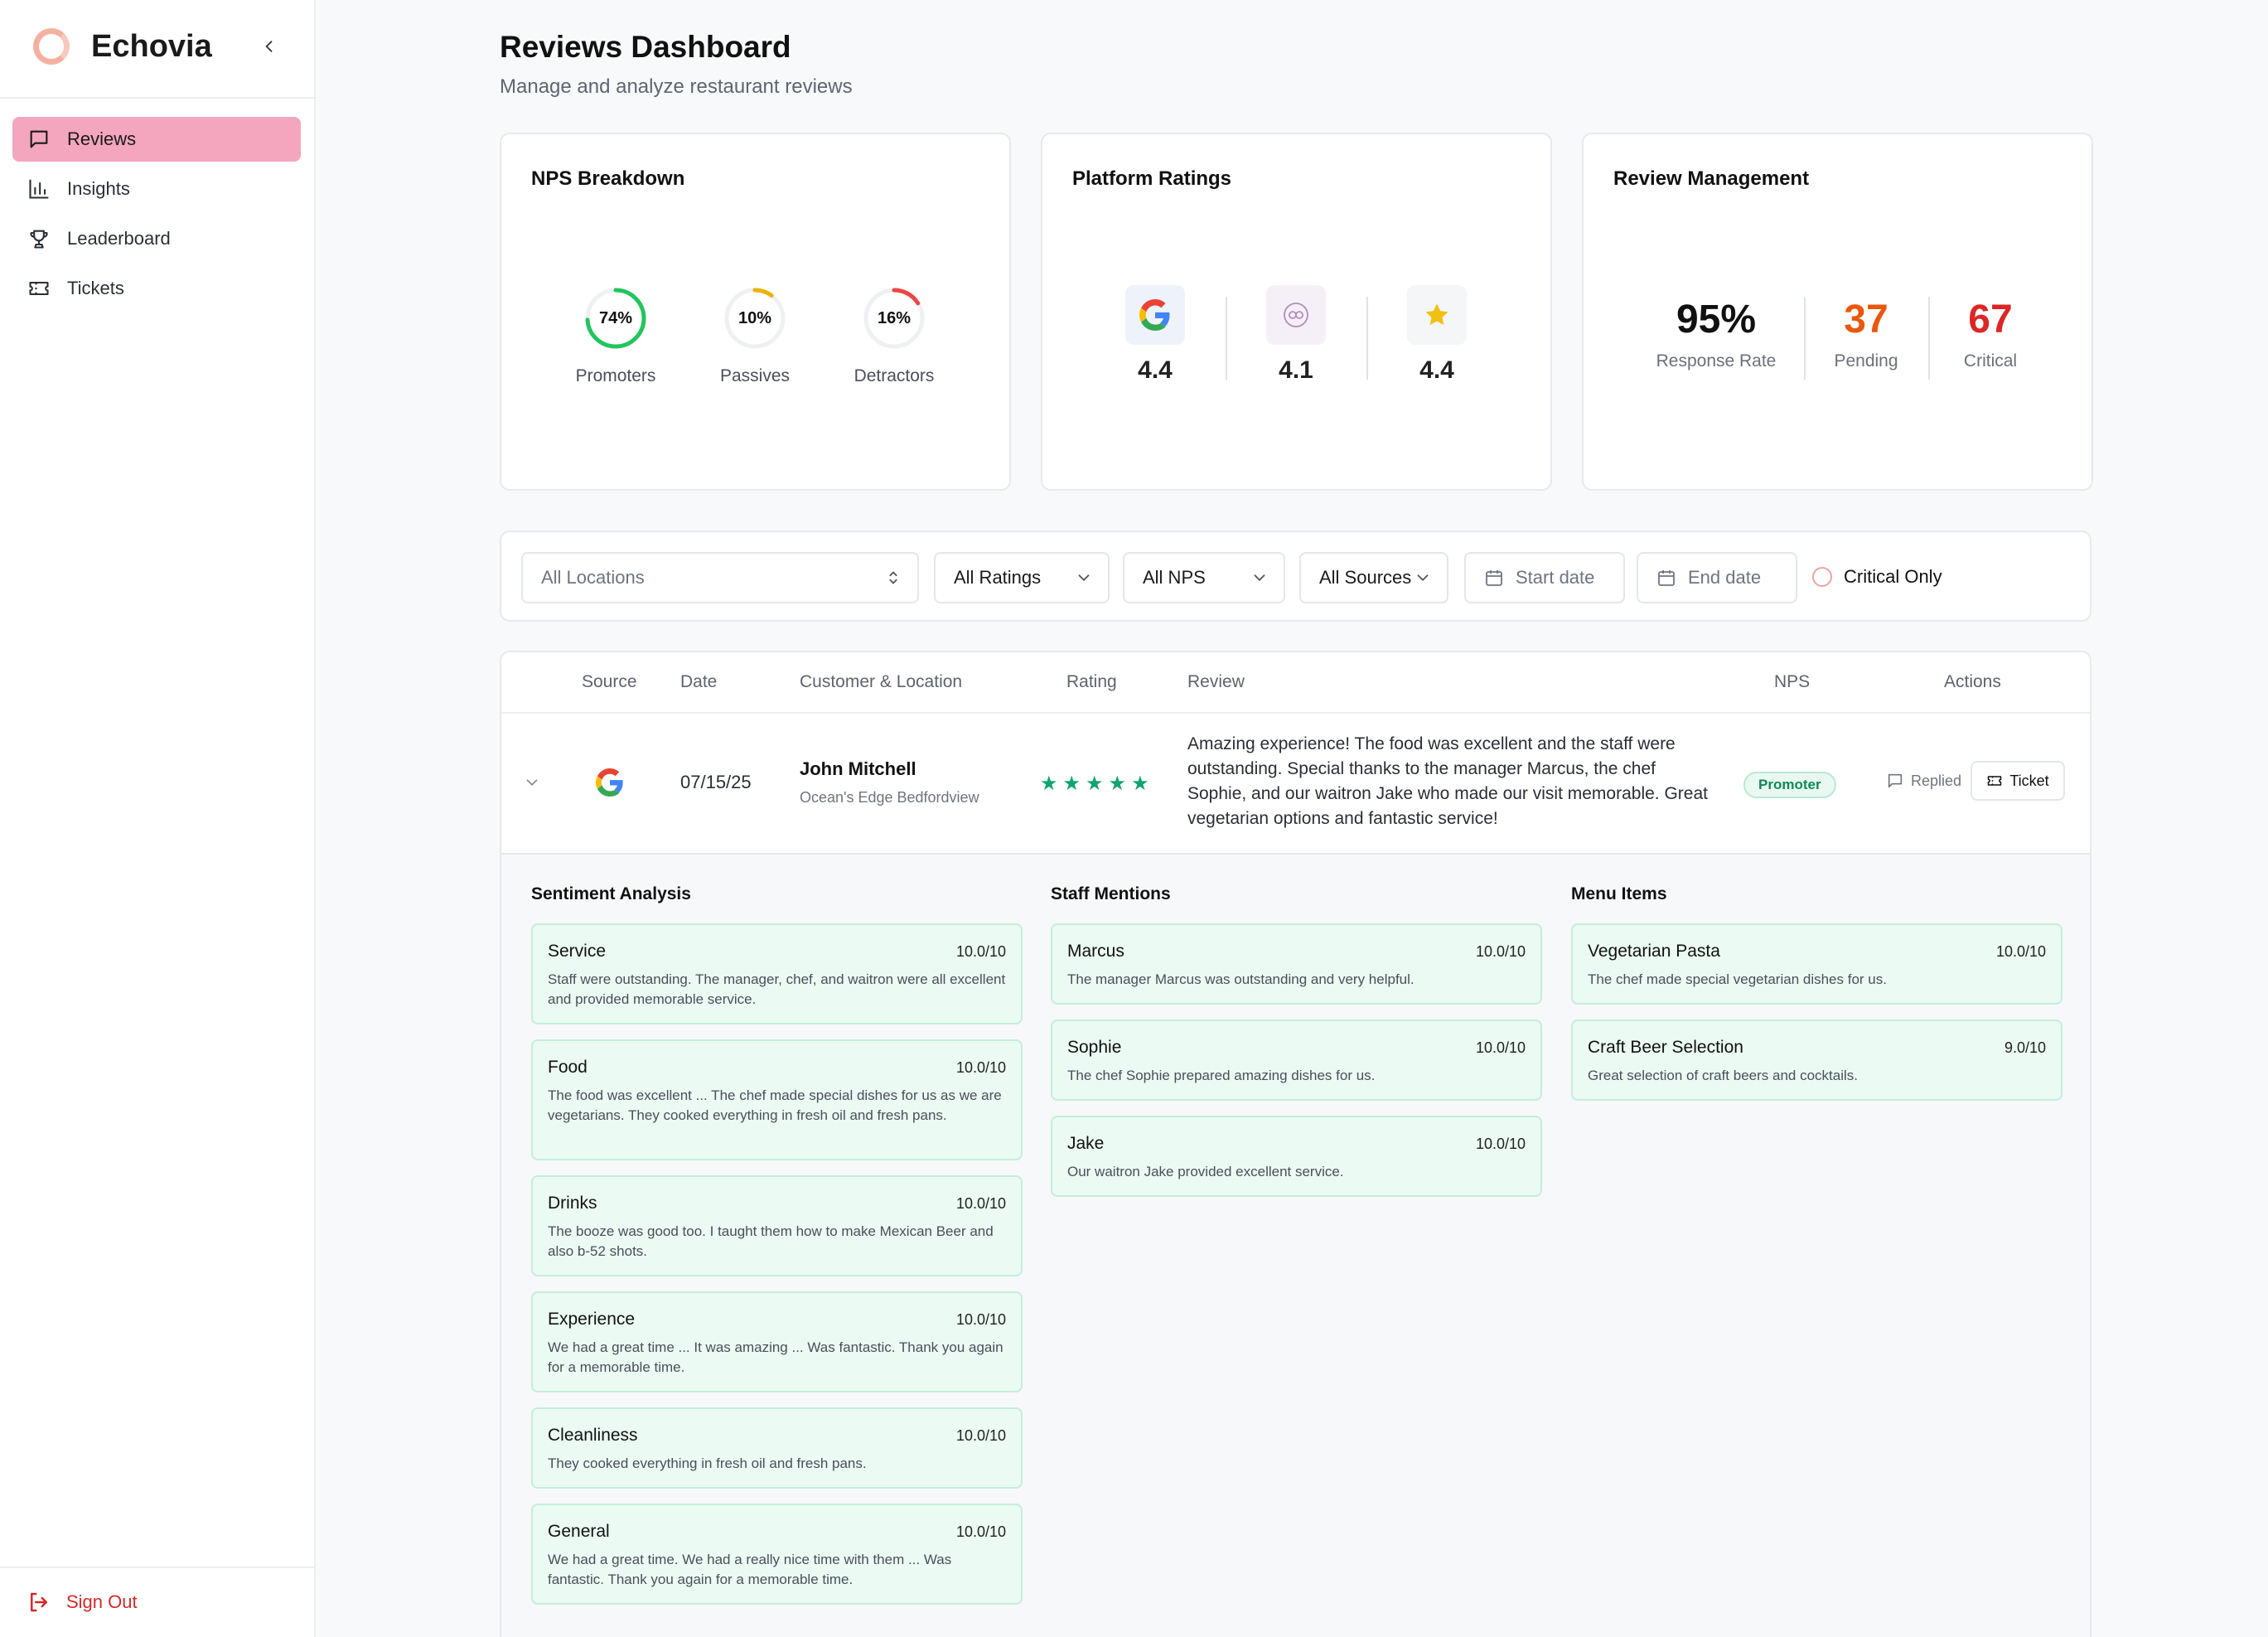 The image size is (2268, 1637). What do you see at coordinates (39, 139) in the screenshot?
I see `message-square-icon` at bounding box center [39, 139].